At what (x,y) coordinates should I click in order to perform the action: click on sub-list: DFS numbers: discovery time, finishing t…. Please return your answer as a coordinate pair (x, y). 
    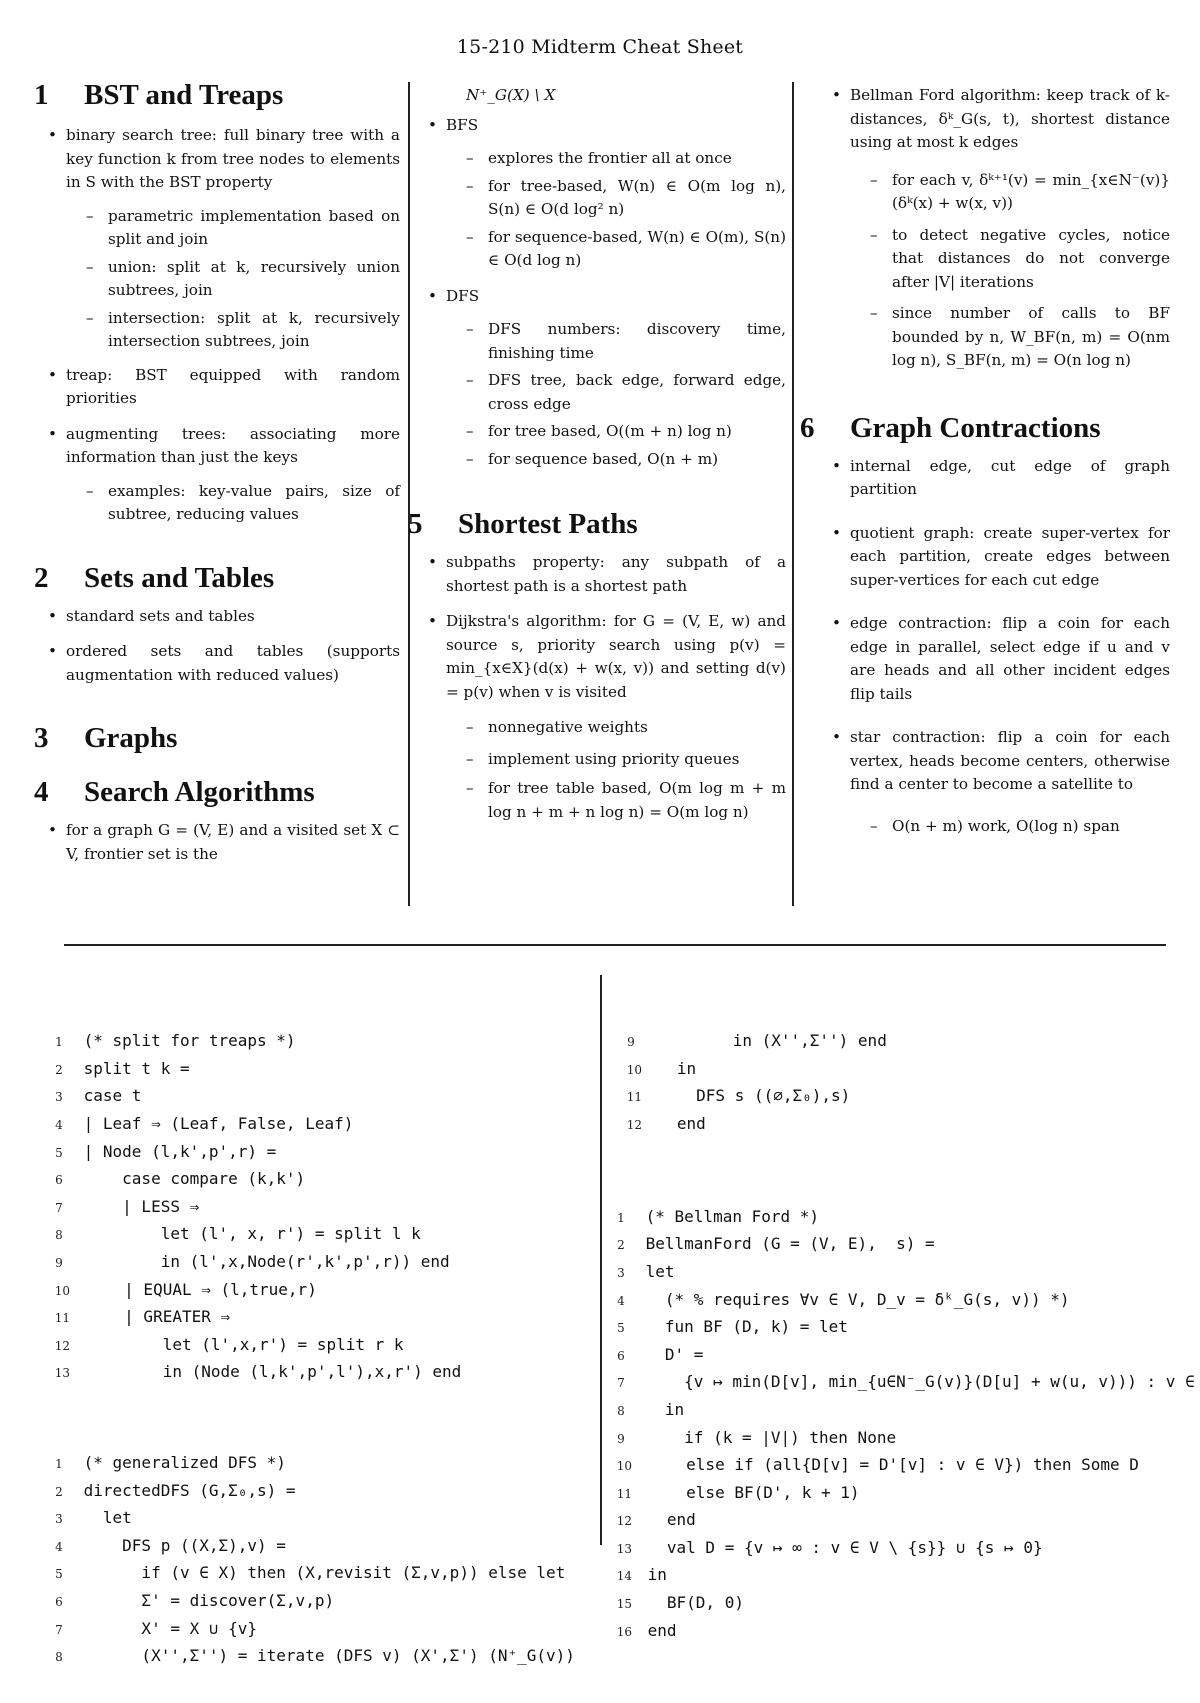
    Looking at the image, I should click on (616, 394).